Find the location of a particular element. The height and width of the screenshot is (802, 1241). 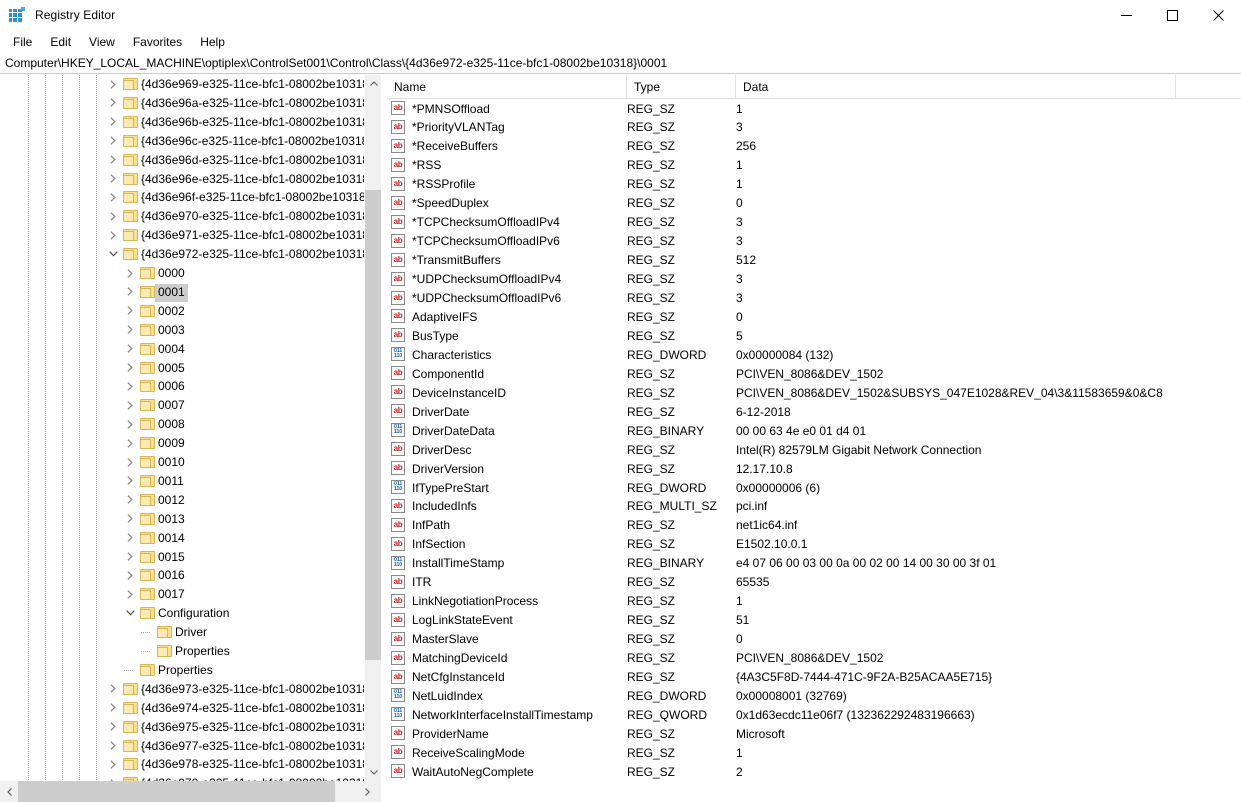

scroll-right-arrow is located at coordinates (367, 791).